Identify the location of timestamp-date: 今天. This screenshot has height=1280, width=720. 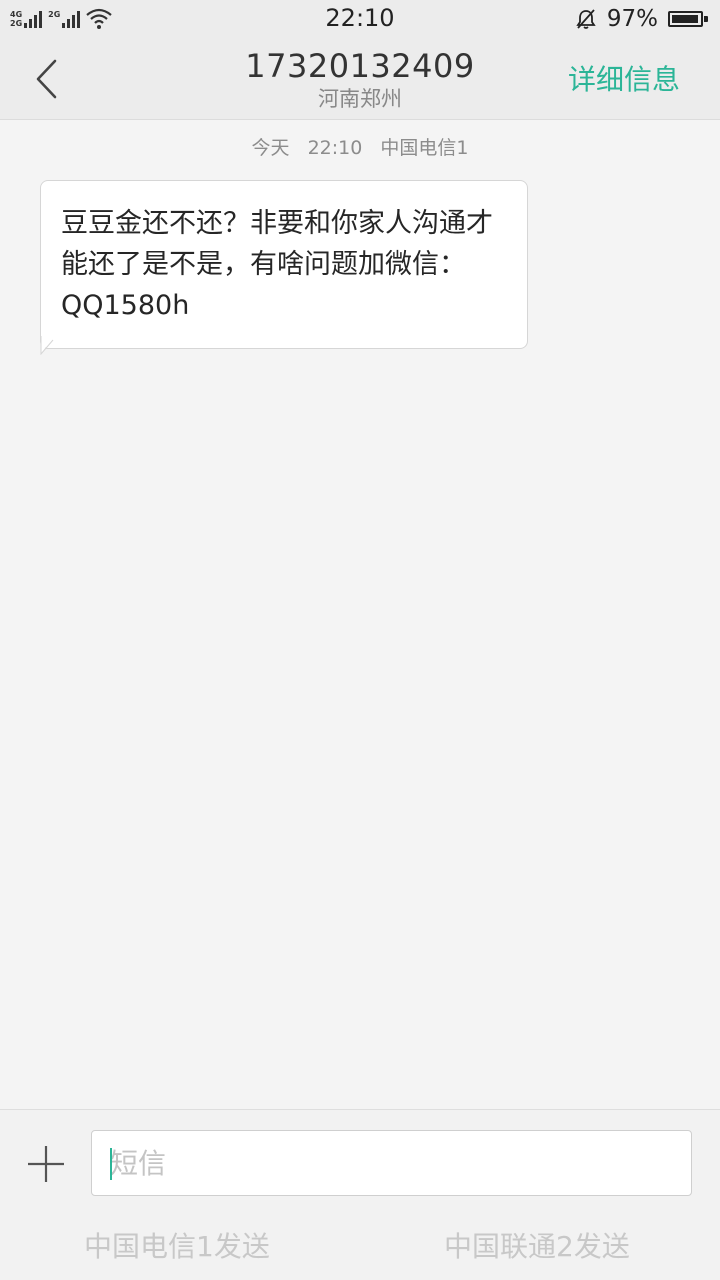
(270, 148).